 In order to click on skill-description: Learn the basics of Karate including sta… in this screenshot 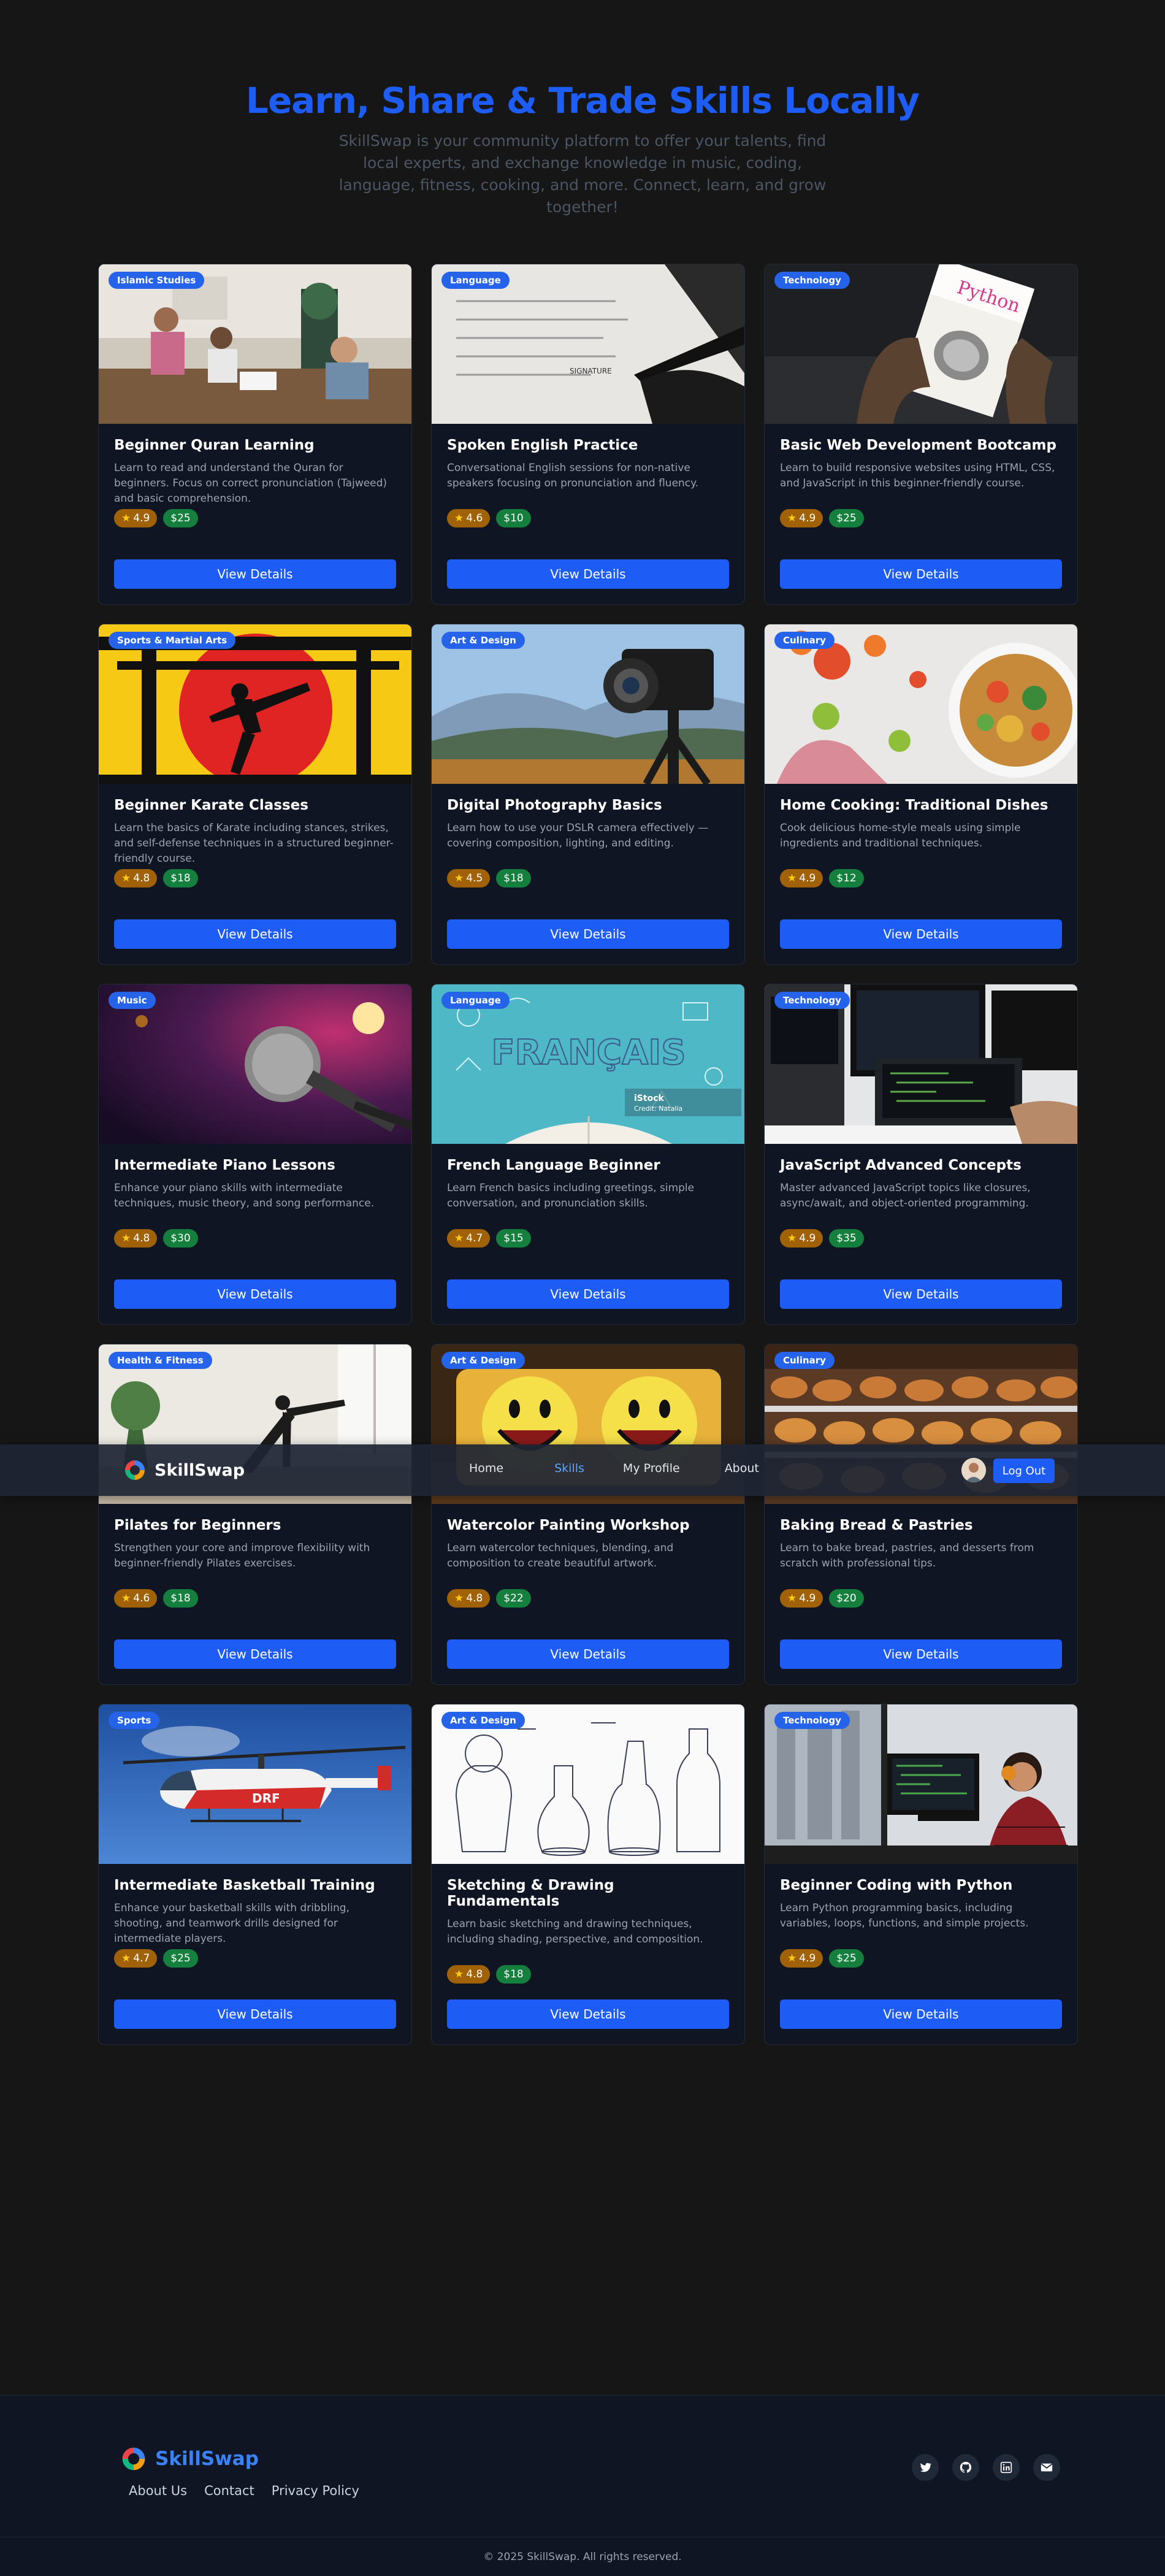, I will do `click(254, 843)`.